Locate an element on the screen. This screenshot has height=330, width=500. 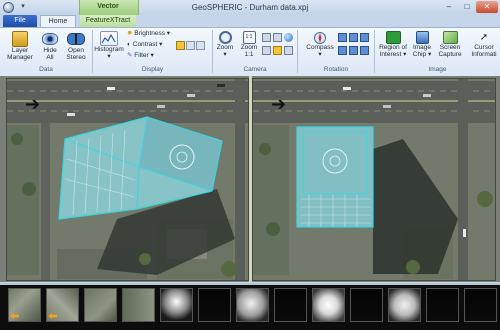
filter-wand-icon: ✎ is located at coordinates (130, 55).